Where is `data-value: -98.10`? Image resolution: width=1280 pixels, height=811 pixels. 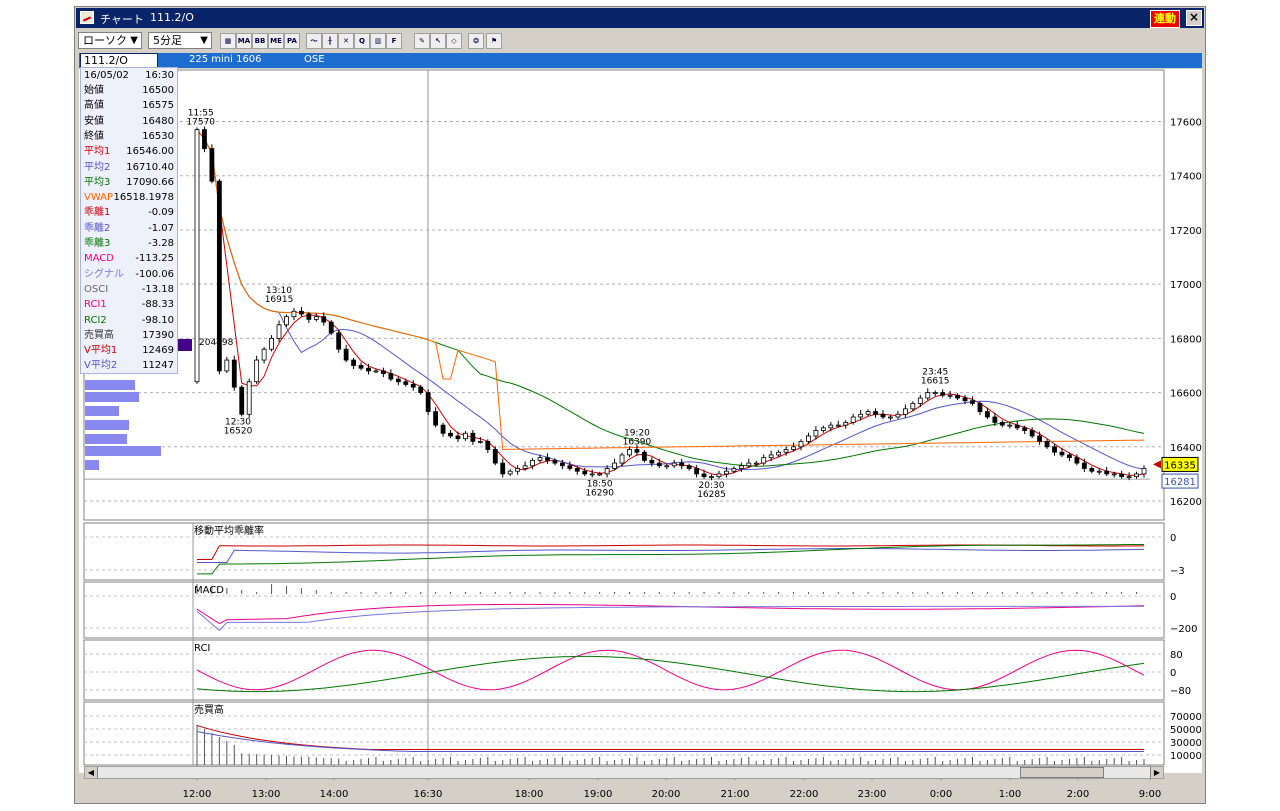 data-value: -98.10 is located at coordinates (157, 320).